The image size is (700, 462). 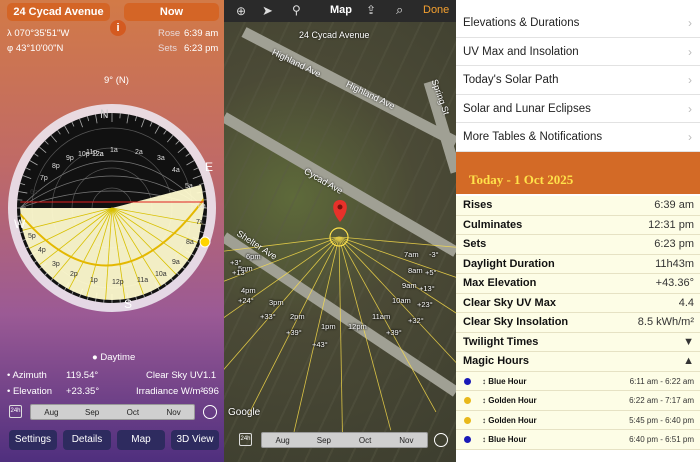 I want to click on date-timeline: Aug Sep Oct Nov, so click(x=112, y=412).